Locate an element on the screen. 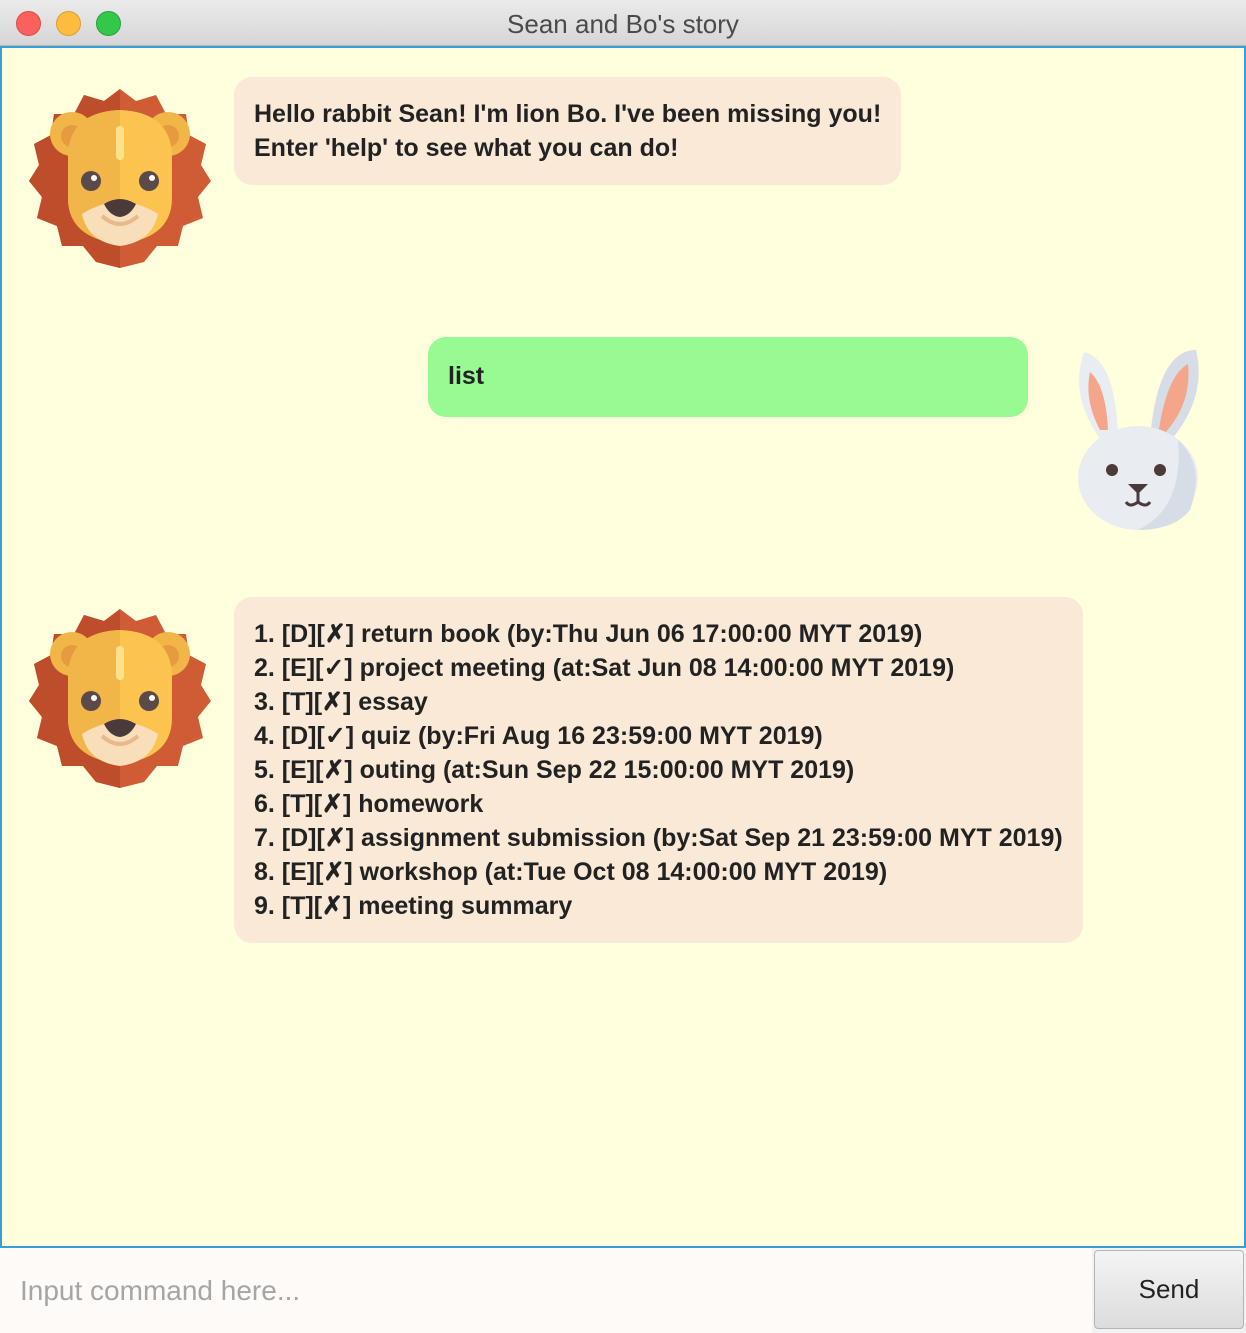  task-list-item: 6. [T][✗] homework is located at coordinates (369, 804).